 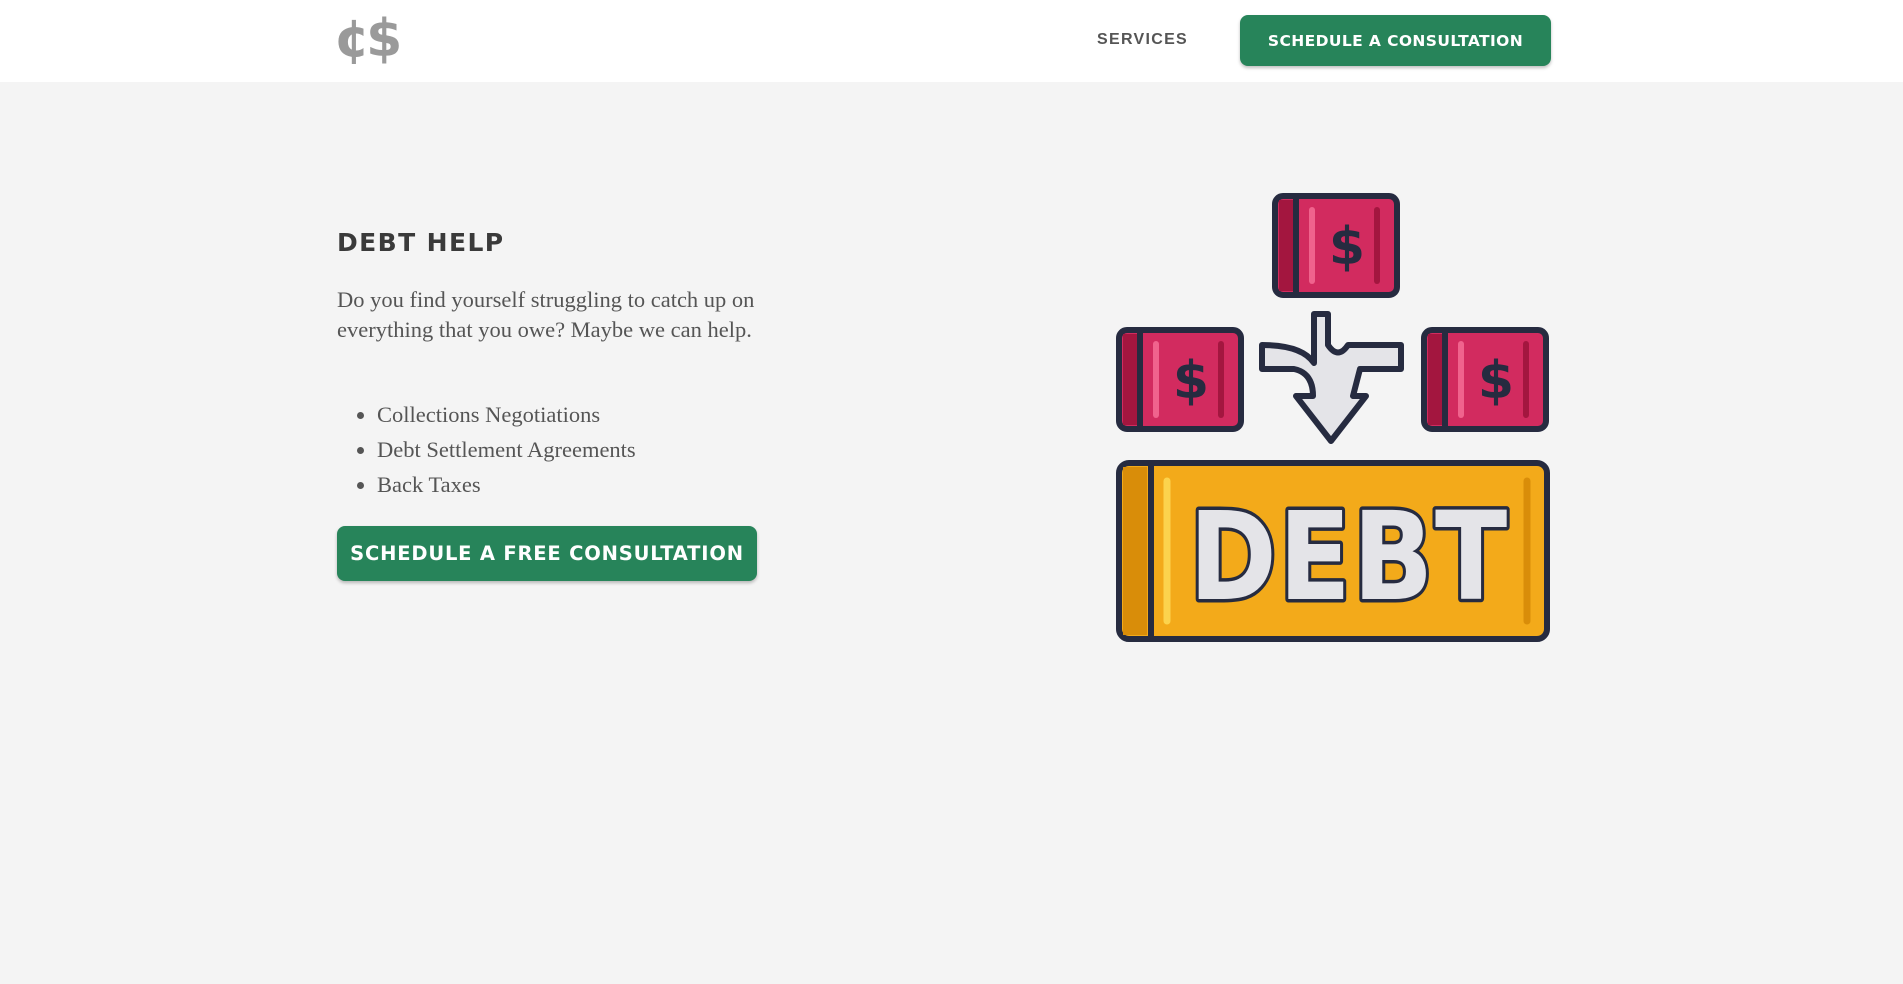 I want to click on page-title: DEBT HELP, so click(x=421, y=242).